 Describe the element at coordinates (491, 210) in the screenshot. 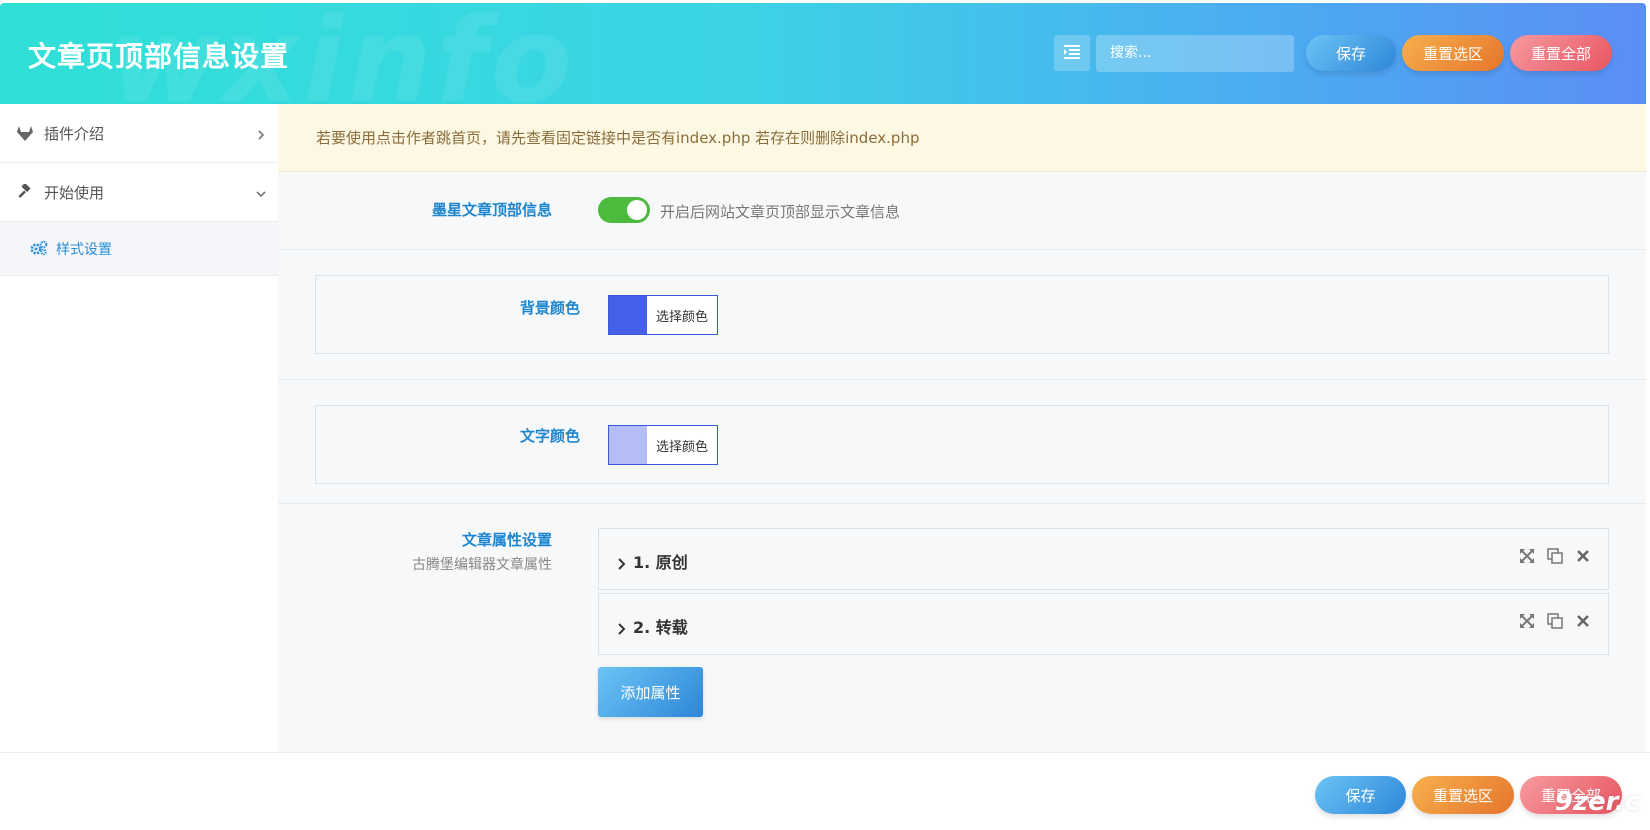

I see `toggle-label: 墨星文章顶部信息` at that location.